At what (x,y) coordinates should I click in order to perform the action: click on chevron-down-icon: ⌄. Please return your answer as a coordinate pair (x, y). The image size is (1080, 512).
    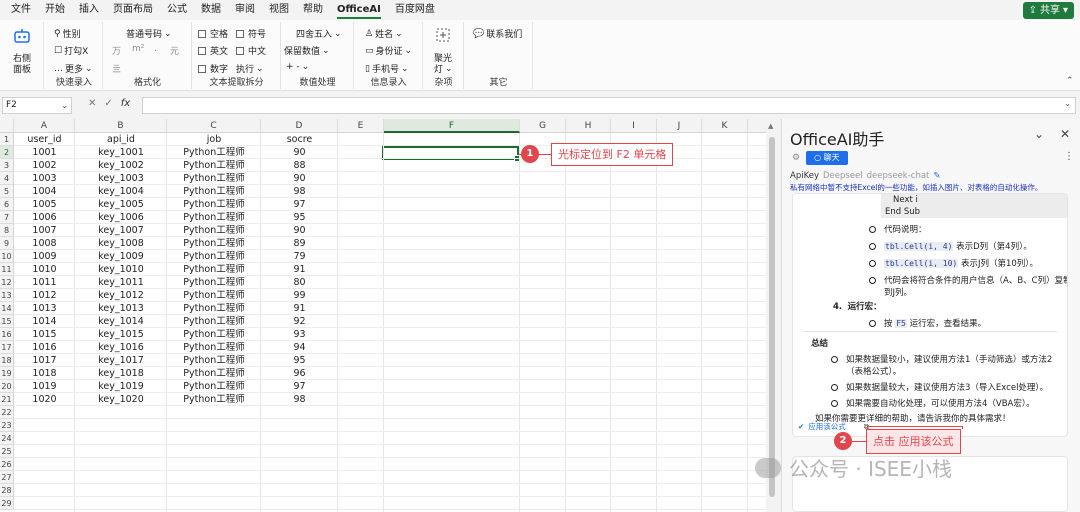
    Looking at the image, I should click on (1039, 134).